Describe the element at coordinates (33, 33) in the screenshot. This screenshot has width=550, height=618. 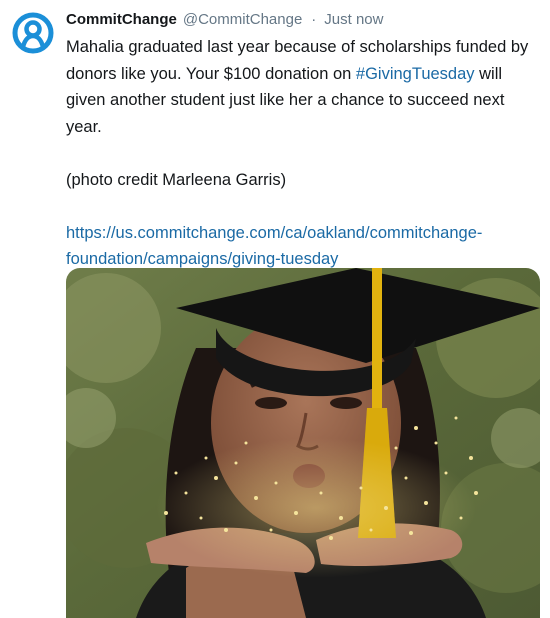
I see `commitchange-logo-icon` at that location.